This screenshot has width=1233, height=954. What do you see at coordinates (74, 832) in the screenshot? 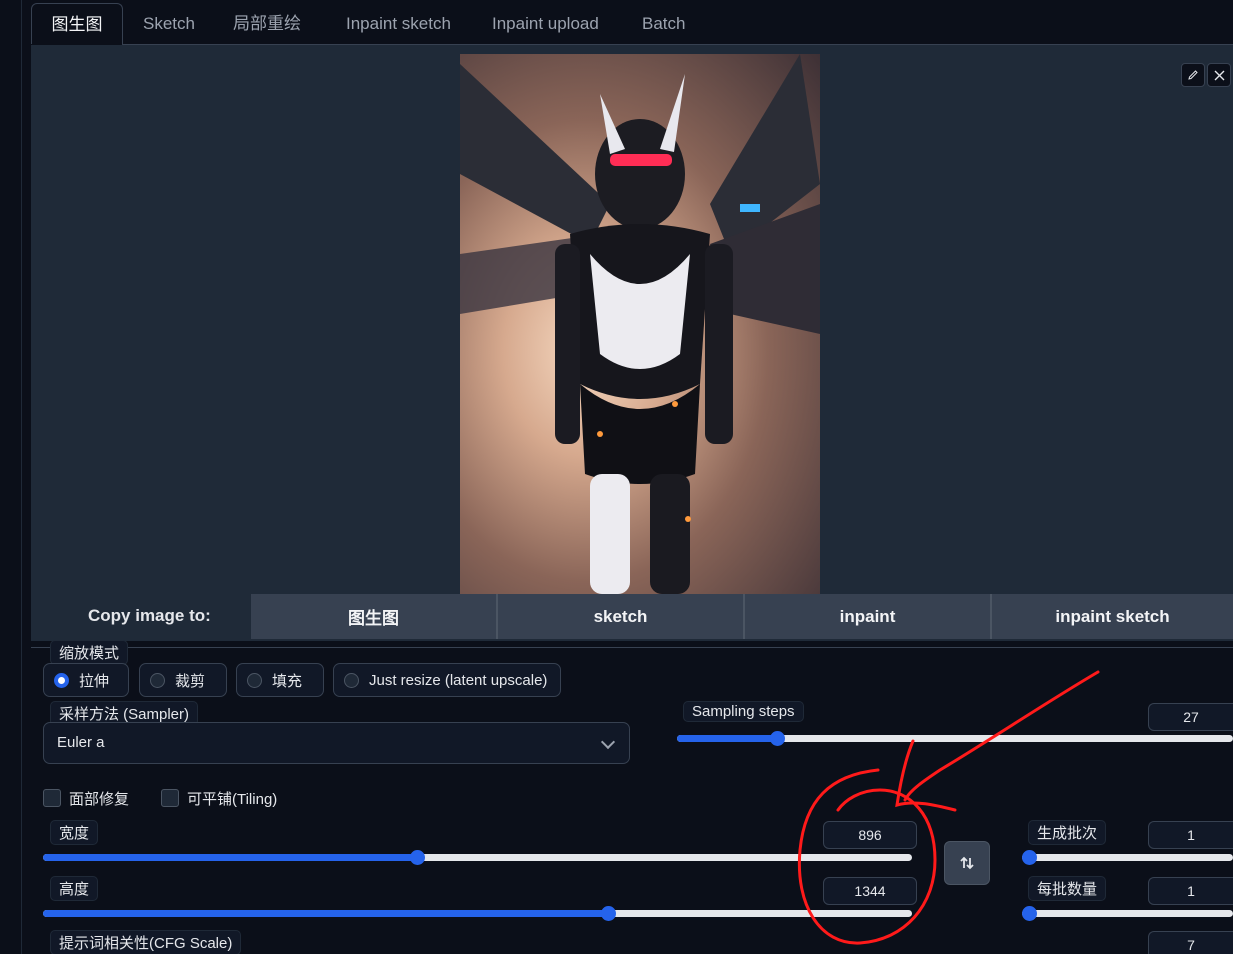
I see `width-label: 宽度` at bounding box center [74, 832].